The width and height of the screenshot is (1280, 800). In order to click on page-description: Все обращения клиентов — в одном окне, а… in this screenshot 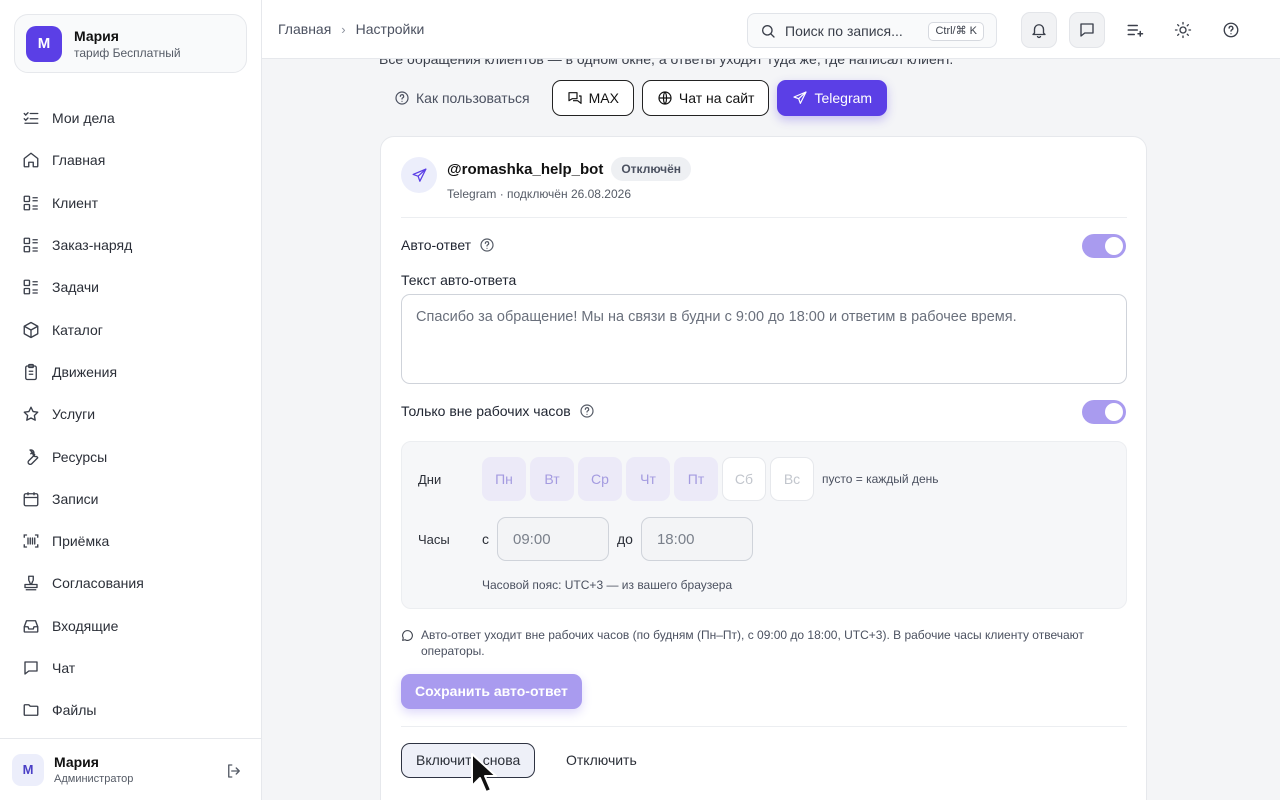, I will do `click(666, 63)`.